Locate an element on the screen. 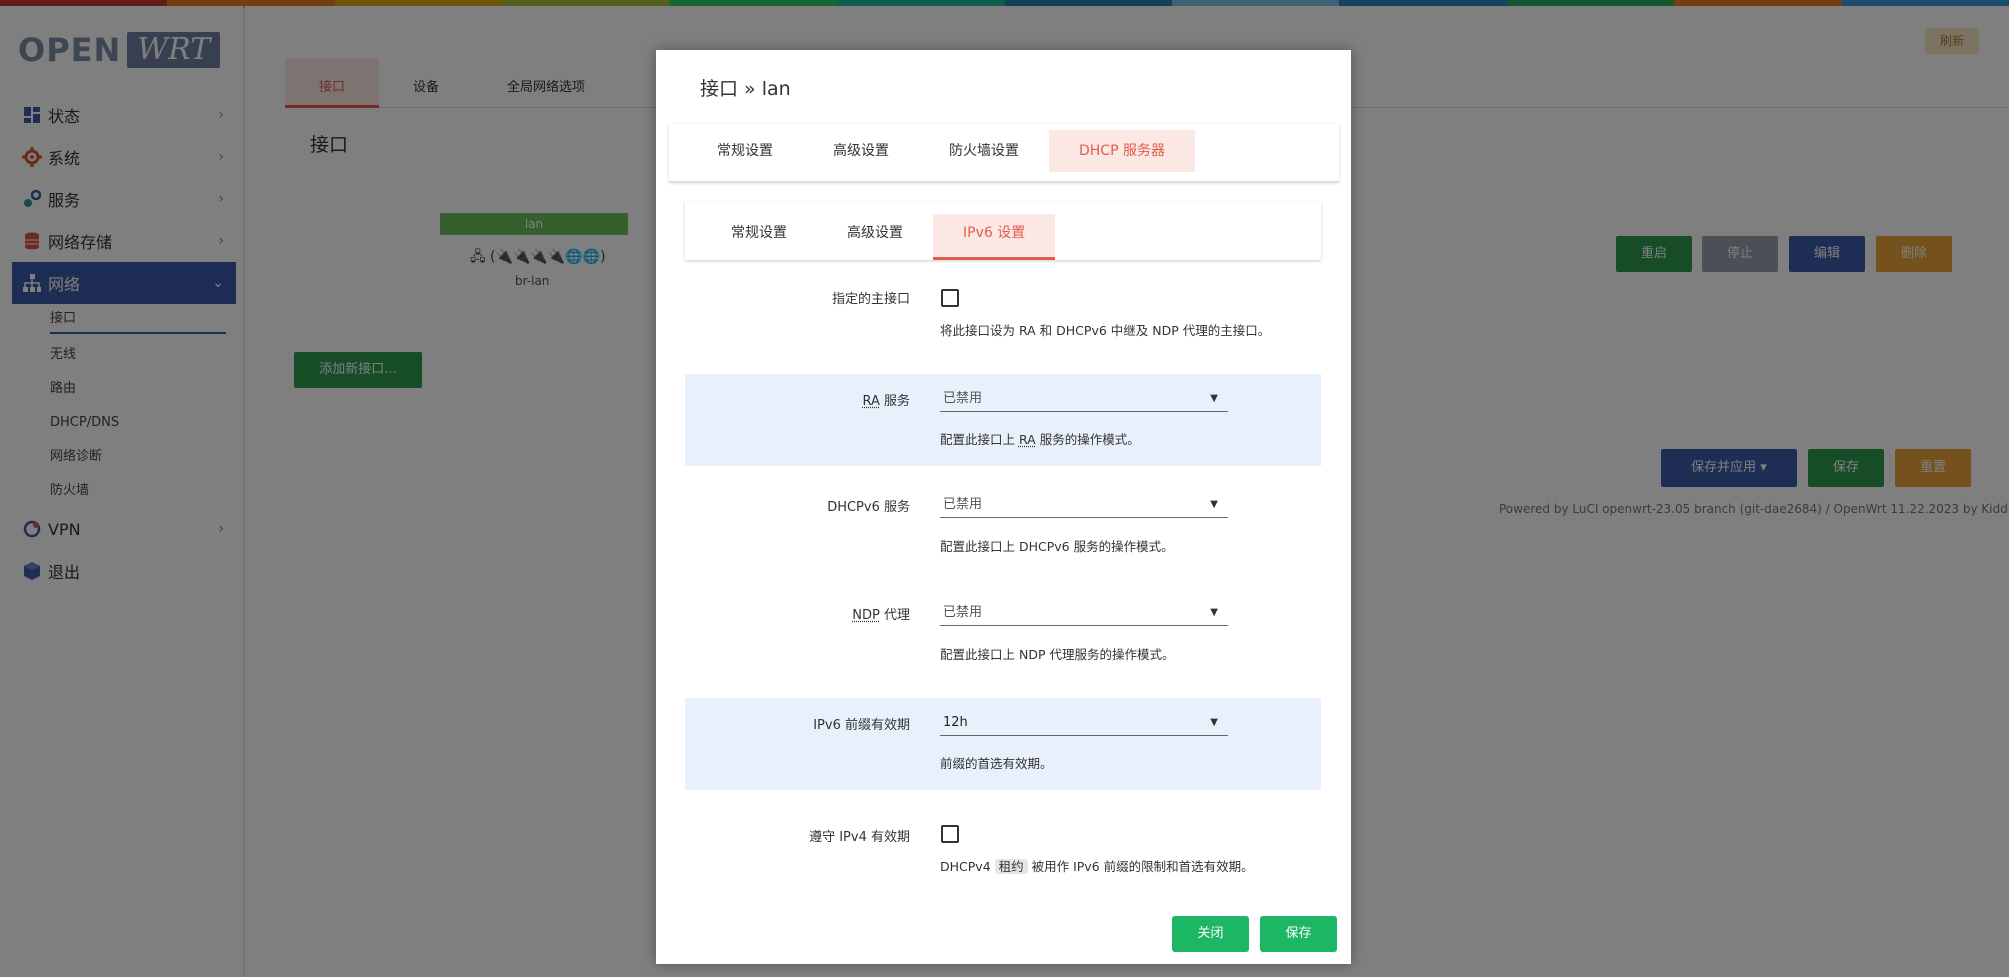 This screenshot has height=977, width=2009. dhcp-subtabs: 常规设置 高级设置 IPv6 设置 is located at coordinates (1003, 231).